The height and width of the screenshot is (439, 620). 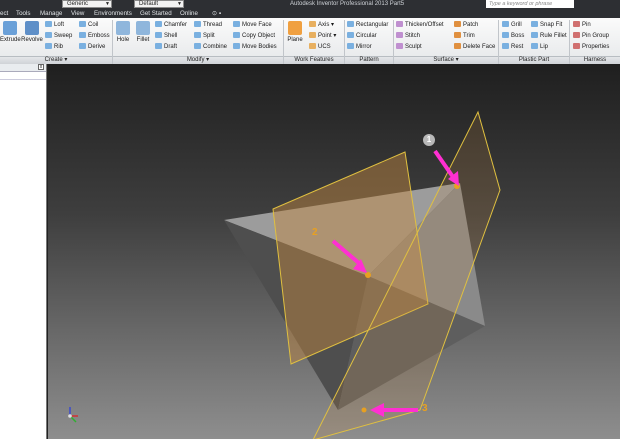 I want to click on pin-group-label: Pin Group, so click(x=596, y=36).